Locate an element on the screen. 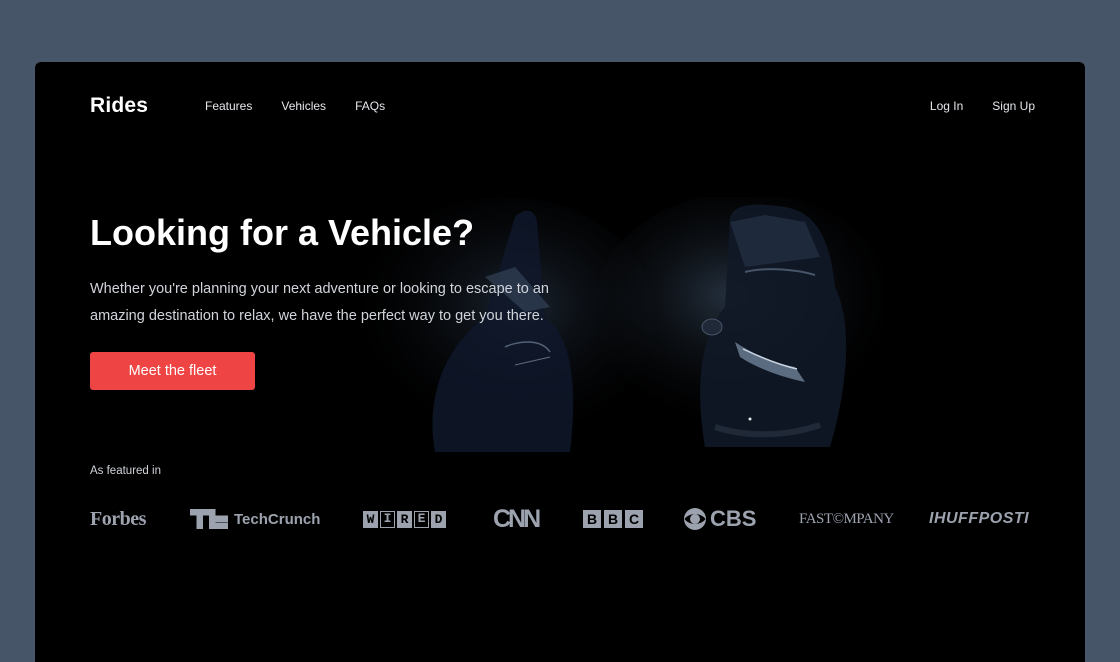  bbc-letter: C is located at coordinates (634, 519).